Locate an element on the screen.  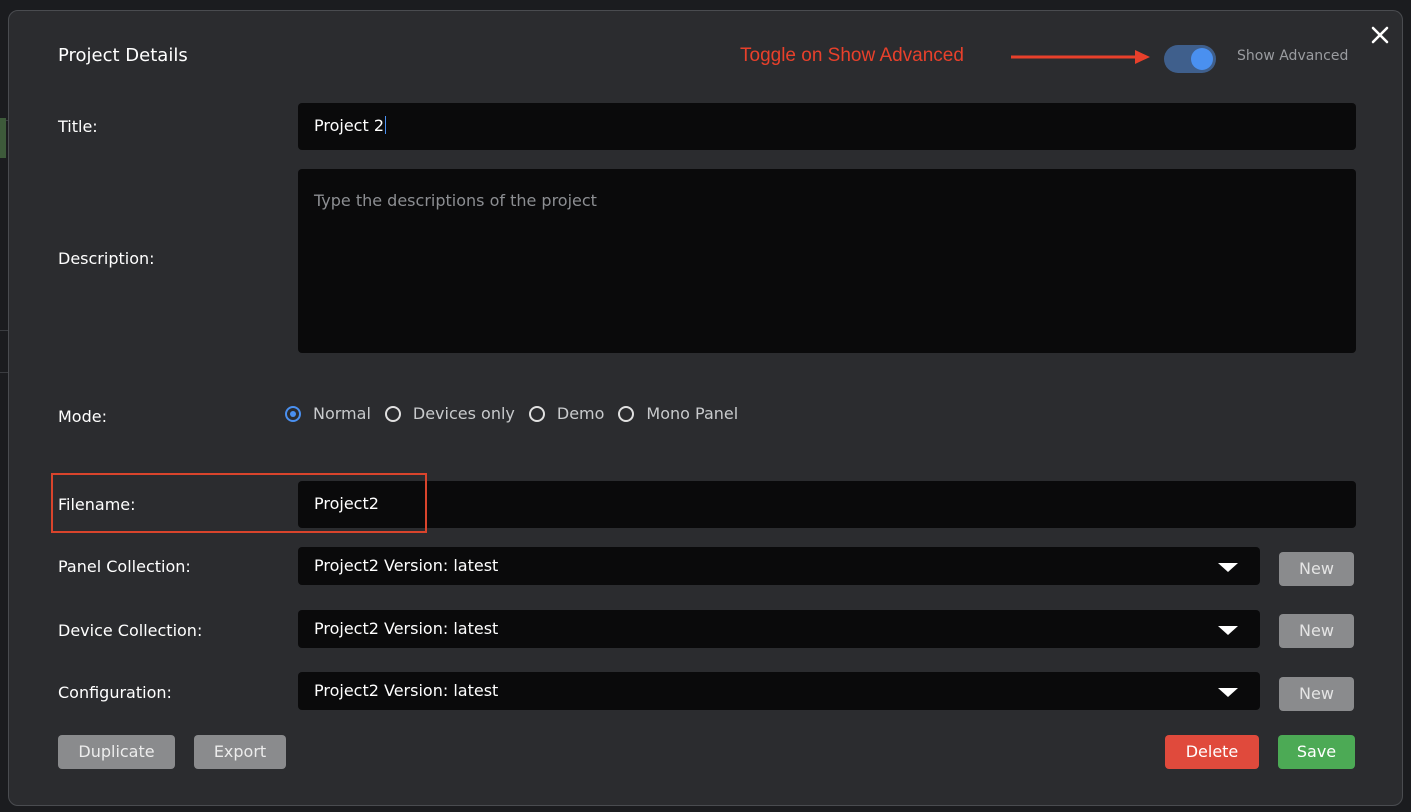
mode-label: Mode: is located at coordinates (82, 416).